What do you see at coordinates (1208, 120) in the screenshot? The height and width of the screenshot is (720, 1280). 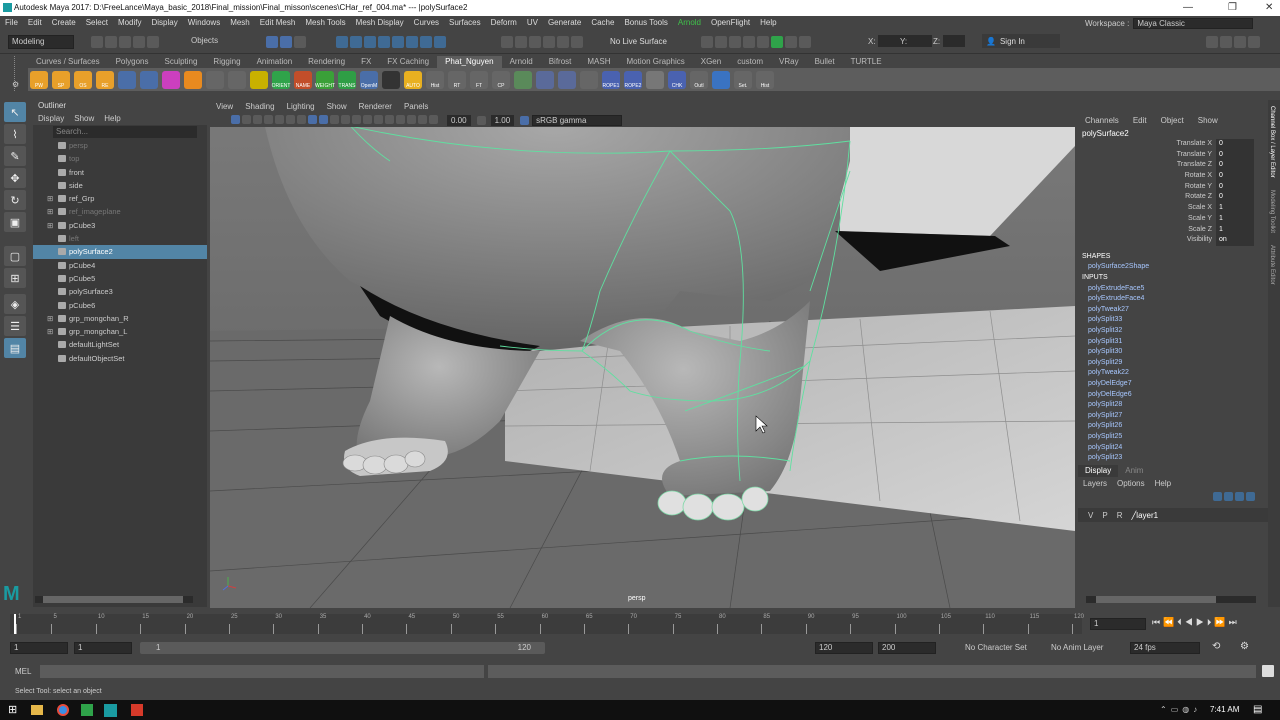 I see `channel-menu-show: Show` at bounding box center [1208, 120].